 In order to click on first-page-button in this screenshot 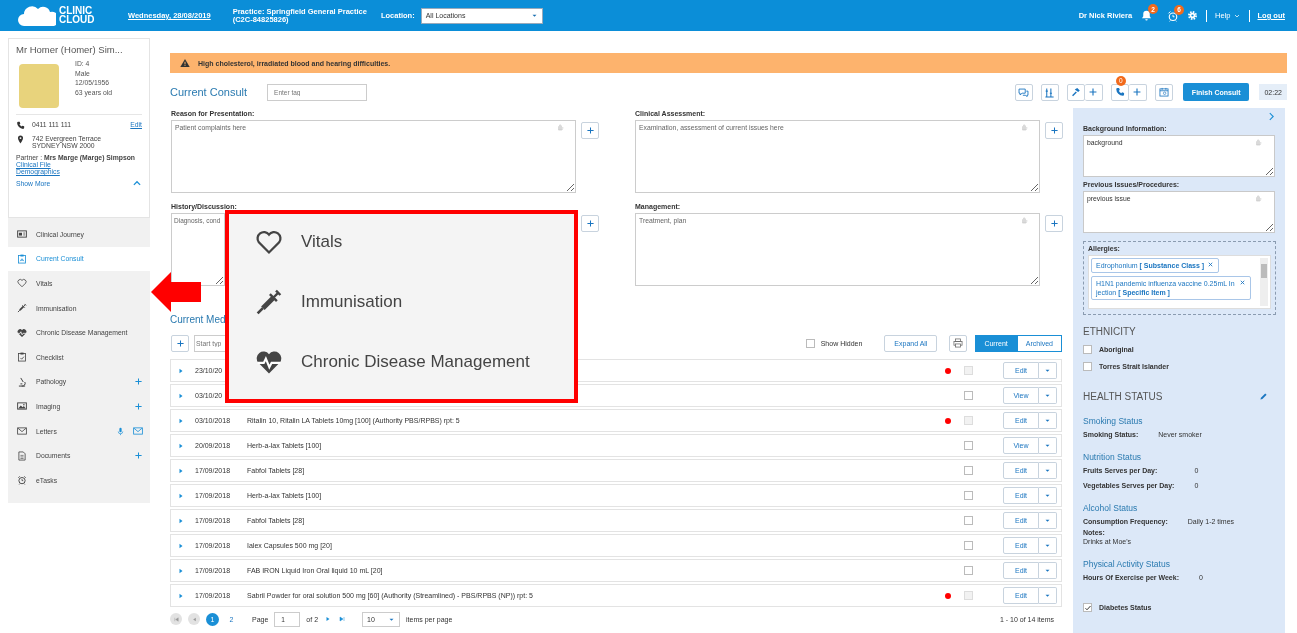, I will do `click(176, 619)`.